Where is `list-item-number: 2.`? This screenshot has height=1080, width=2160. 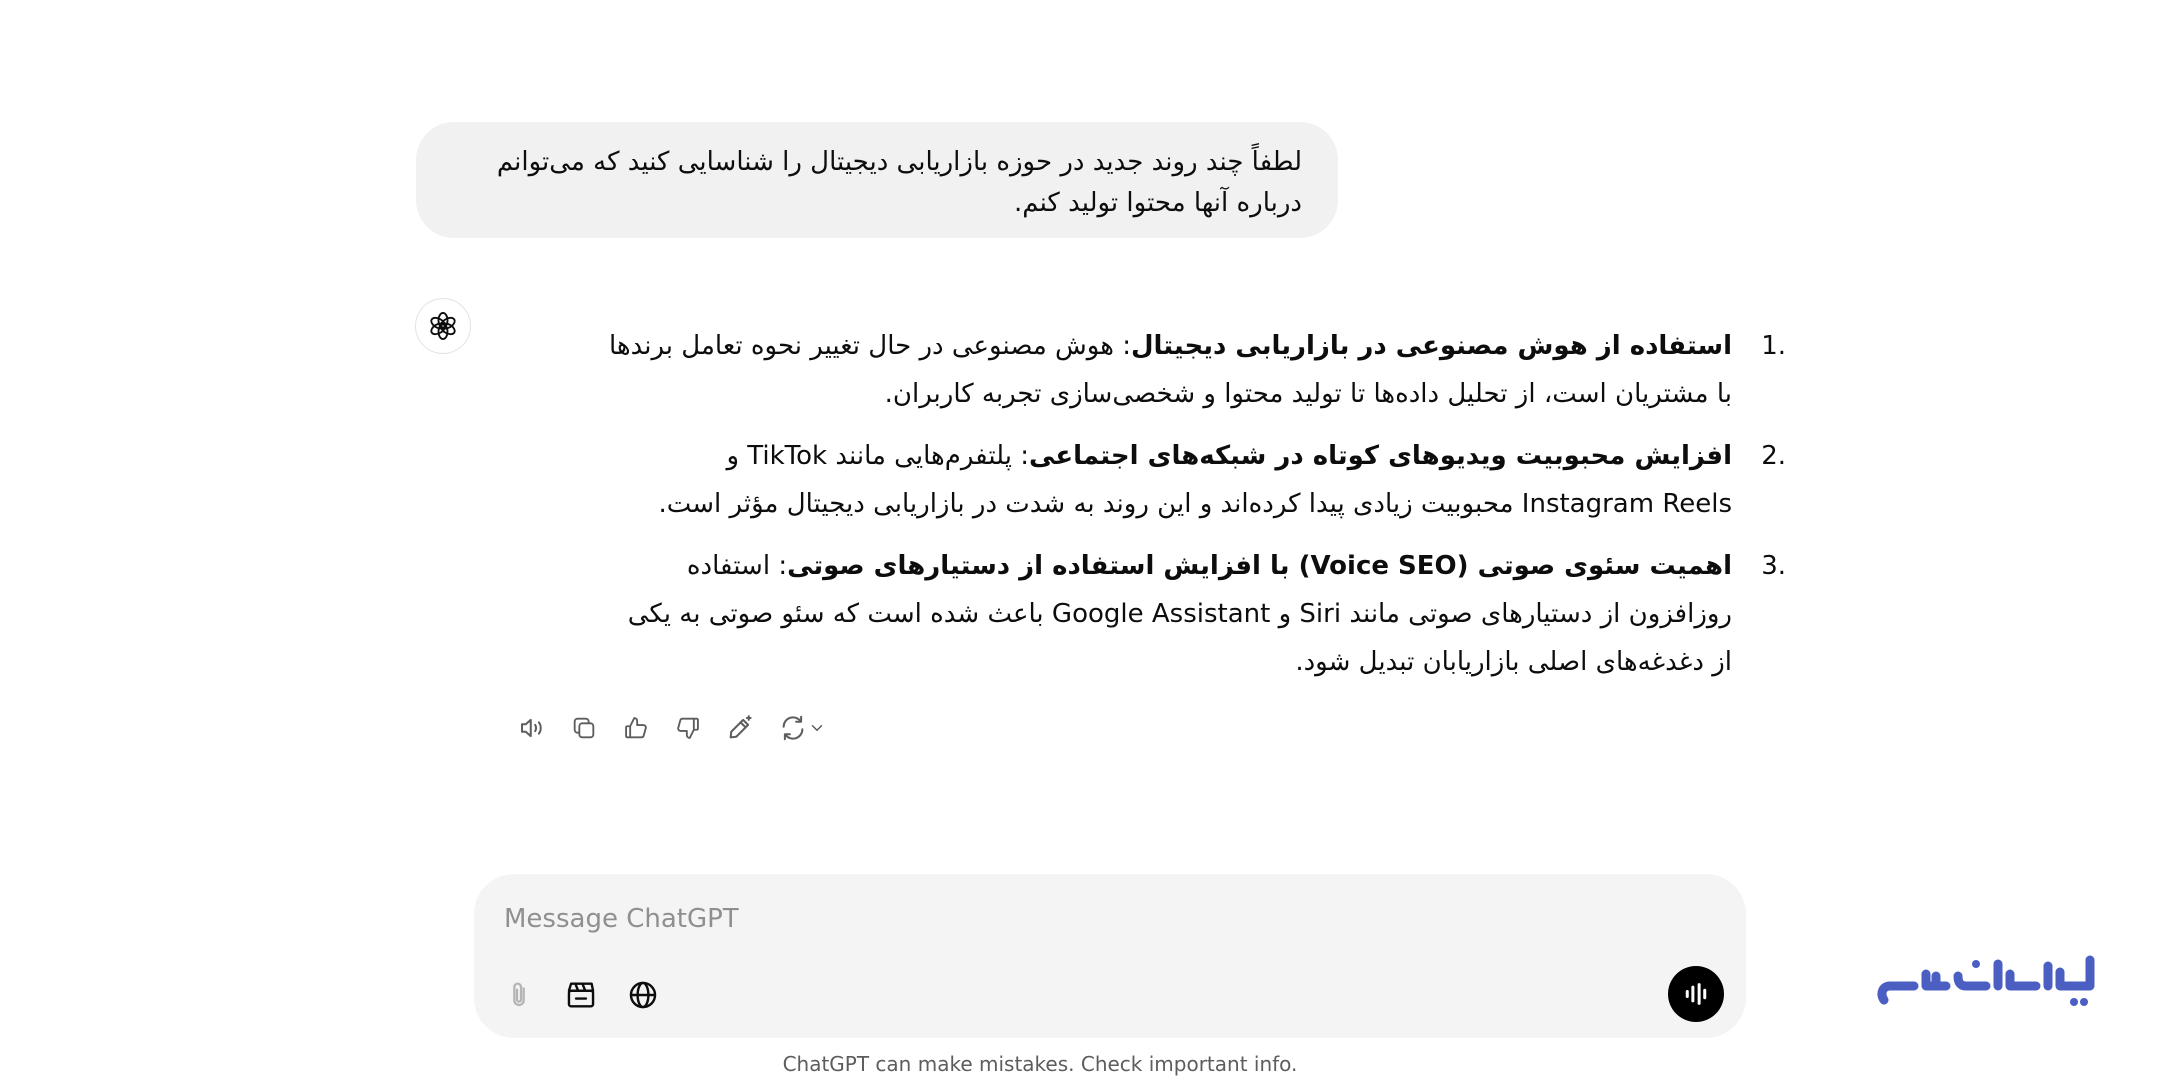
list-item-number: 2. is located at coordinates (1773, 456).